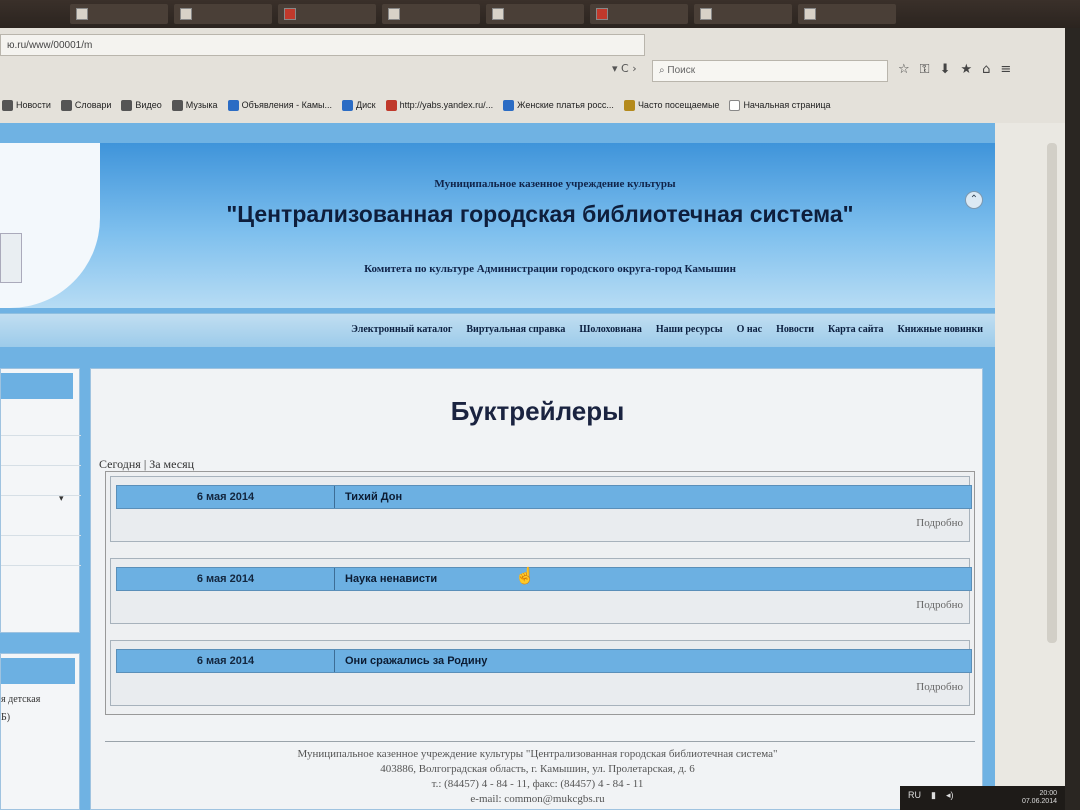  I want to click on scroll-up-icon: ⌃, so click(974, 200).